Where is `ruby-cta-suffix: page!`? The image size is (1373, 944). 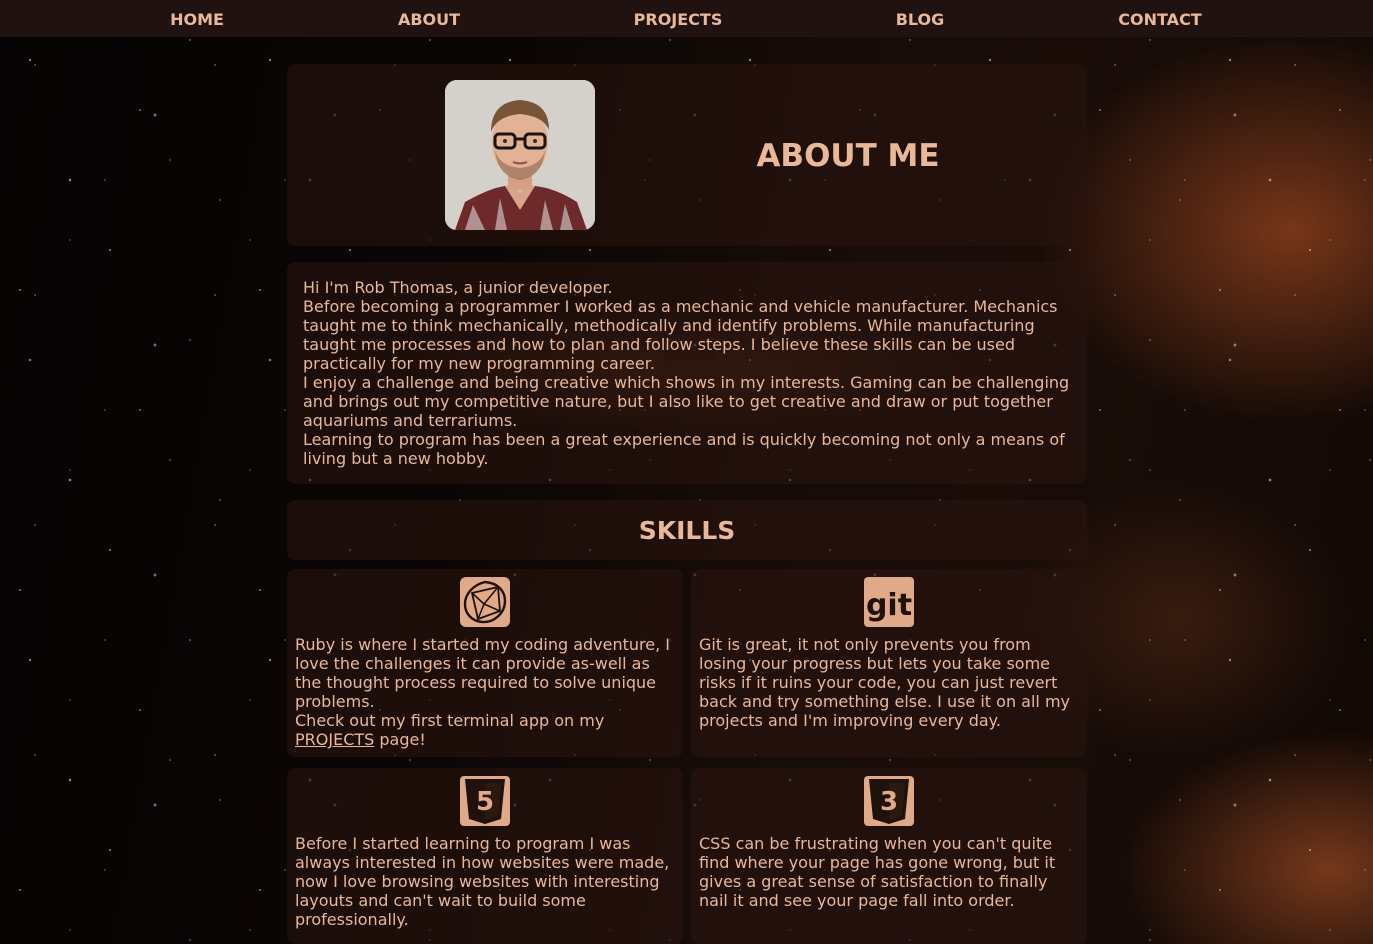
ruby-cta-suffix: page! is located at coordinates (400, 739).